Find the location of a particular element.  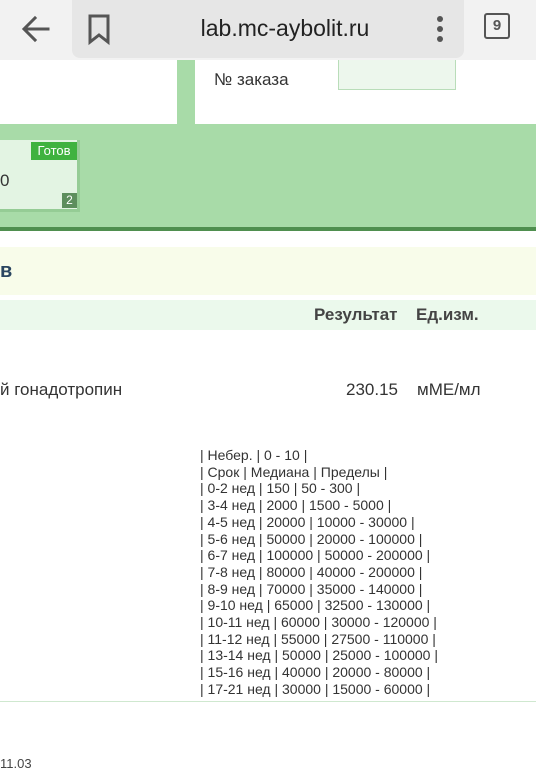

reference-line: | 11-12 нед | 55000 | 27500 - 110000 | is located at coordinates (318, 638).